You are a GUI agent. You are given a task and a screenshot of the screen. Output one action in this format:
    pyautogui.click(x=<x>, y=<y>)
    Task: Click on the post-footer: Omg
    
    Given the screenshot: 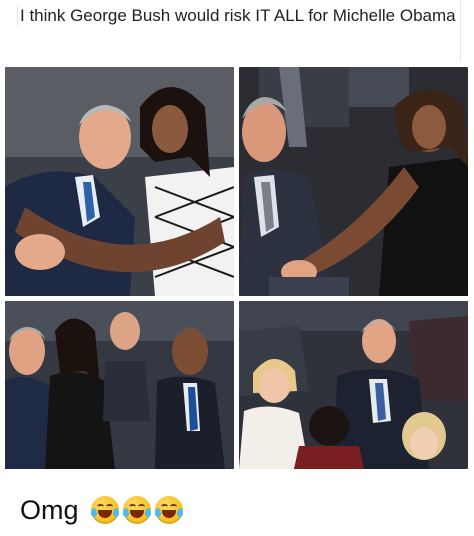 What is the action you would take?
    pyautogui.click(x=101, y=510)
    